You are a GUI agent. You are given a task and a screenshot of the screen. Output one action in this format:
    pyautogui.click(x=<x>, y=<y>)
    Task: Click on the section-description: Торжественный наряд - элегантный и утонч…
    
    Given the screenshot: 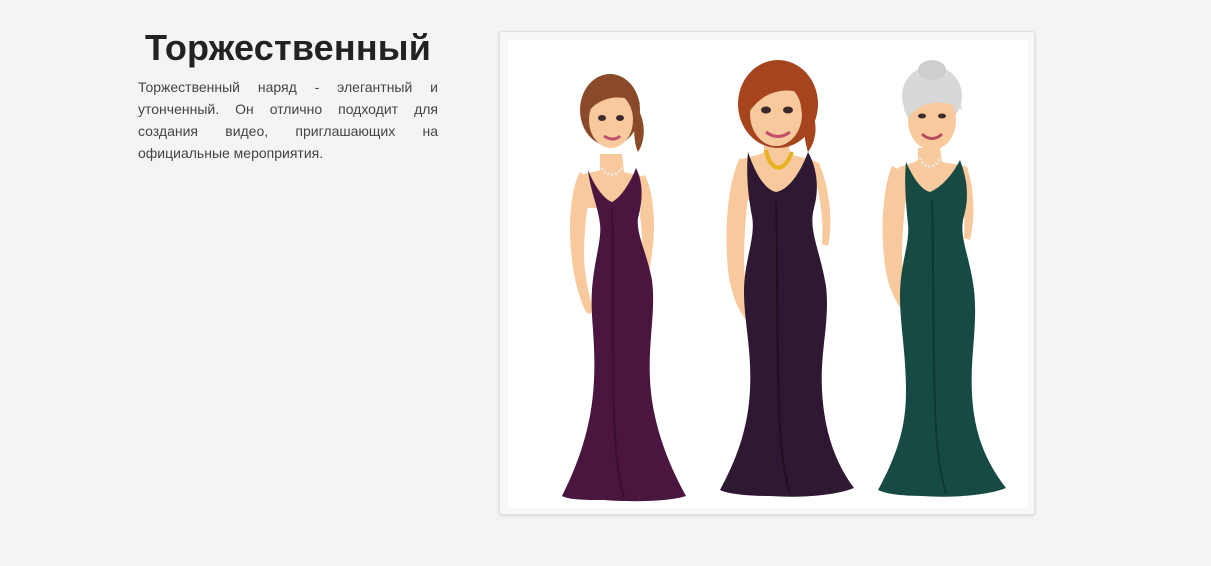 What is the action you would take?
    pyautogui.click(x=288, y=120)
    